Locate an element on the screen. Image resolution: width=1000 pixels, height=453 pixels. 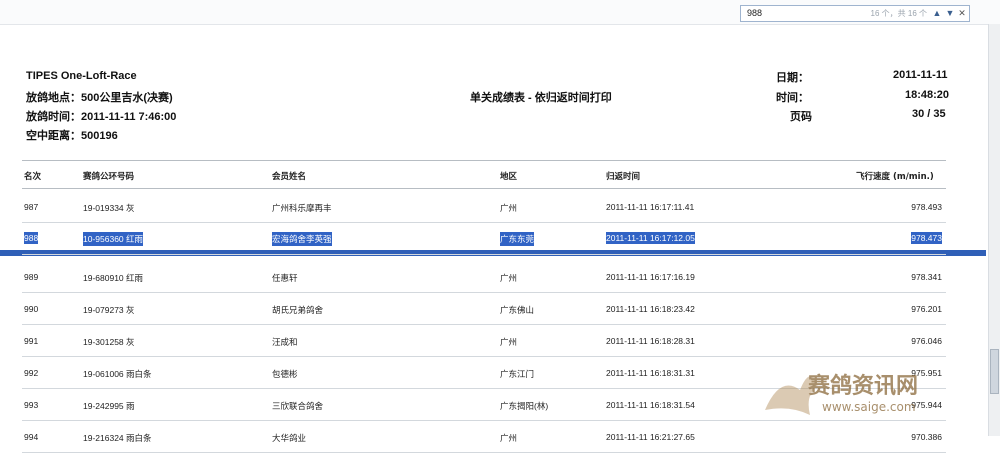
find-match-count: 16 个，共 16 个 is located at coordinates (898, 13).